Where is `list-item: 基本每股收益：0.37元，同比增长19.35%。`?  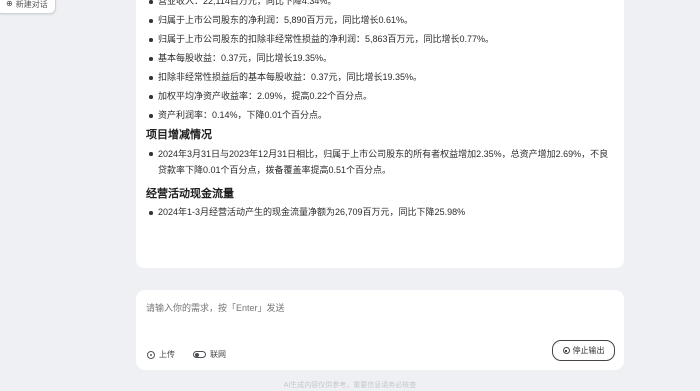 list-item: 基本每股收益：0.37元，同比增长19.35%。 is located at coordinates (379, 58).